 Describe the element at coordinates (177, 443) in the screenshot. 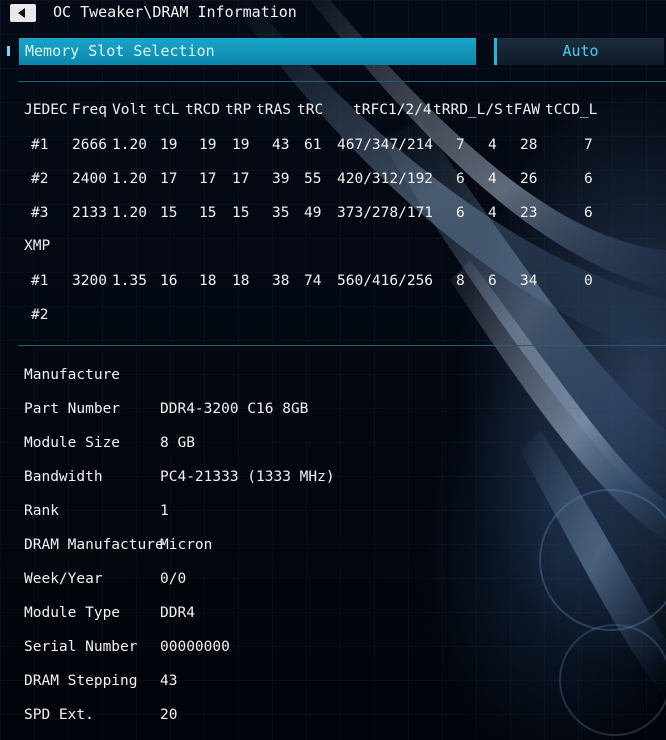

I see `info-value: 8 GB` at that location.